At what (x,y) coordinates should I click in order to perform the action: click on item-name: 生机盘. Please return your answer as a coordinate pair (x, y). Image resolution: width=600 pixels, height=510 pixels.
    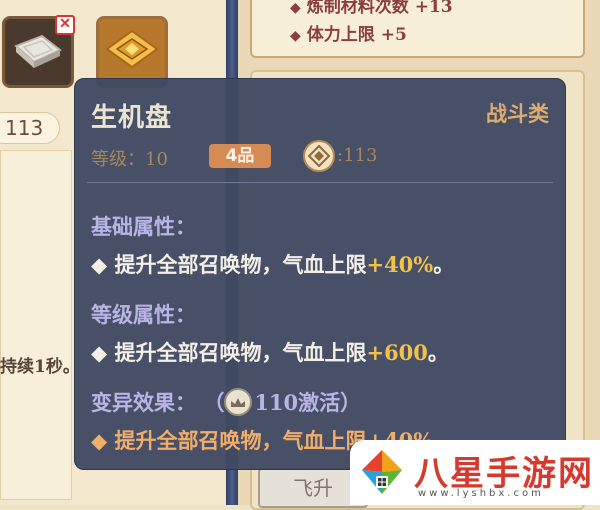
    Looking at the image, I should click on (132, 118).